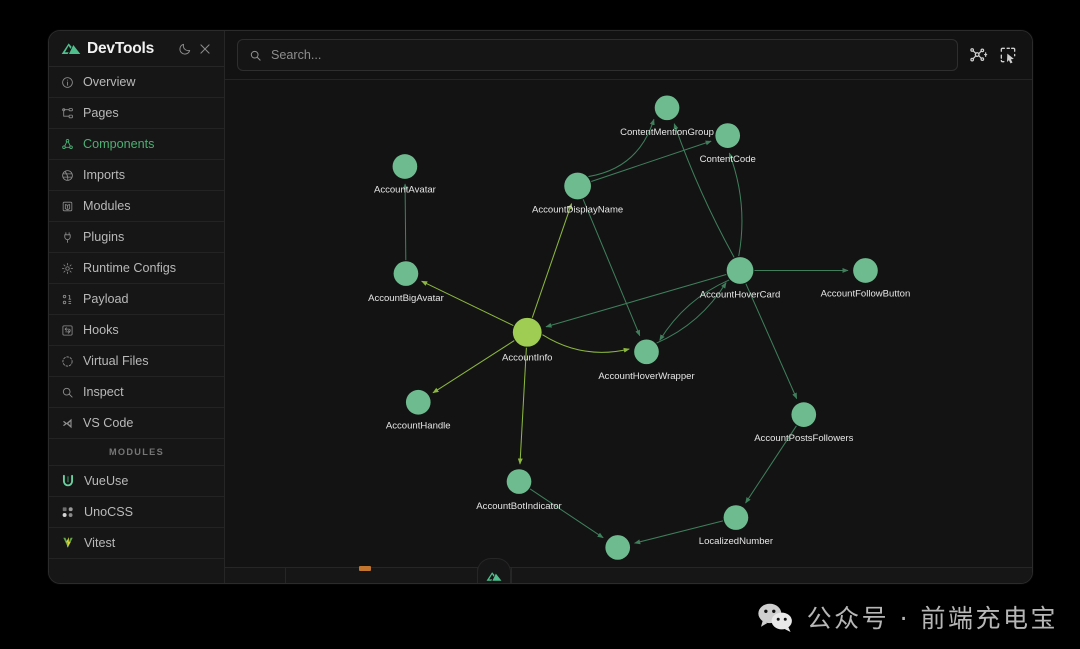  Describe the element at coordinates (67, 423) in the screenshot. I see `vscode-icon` at that location.